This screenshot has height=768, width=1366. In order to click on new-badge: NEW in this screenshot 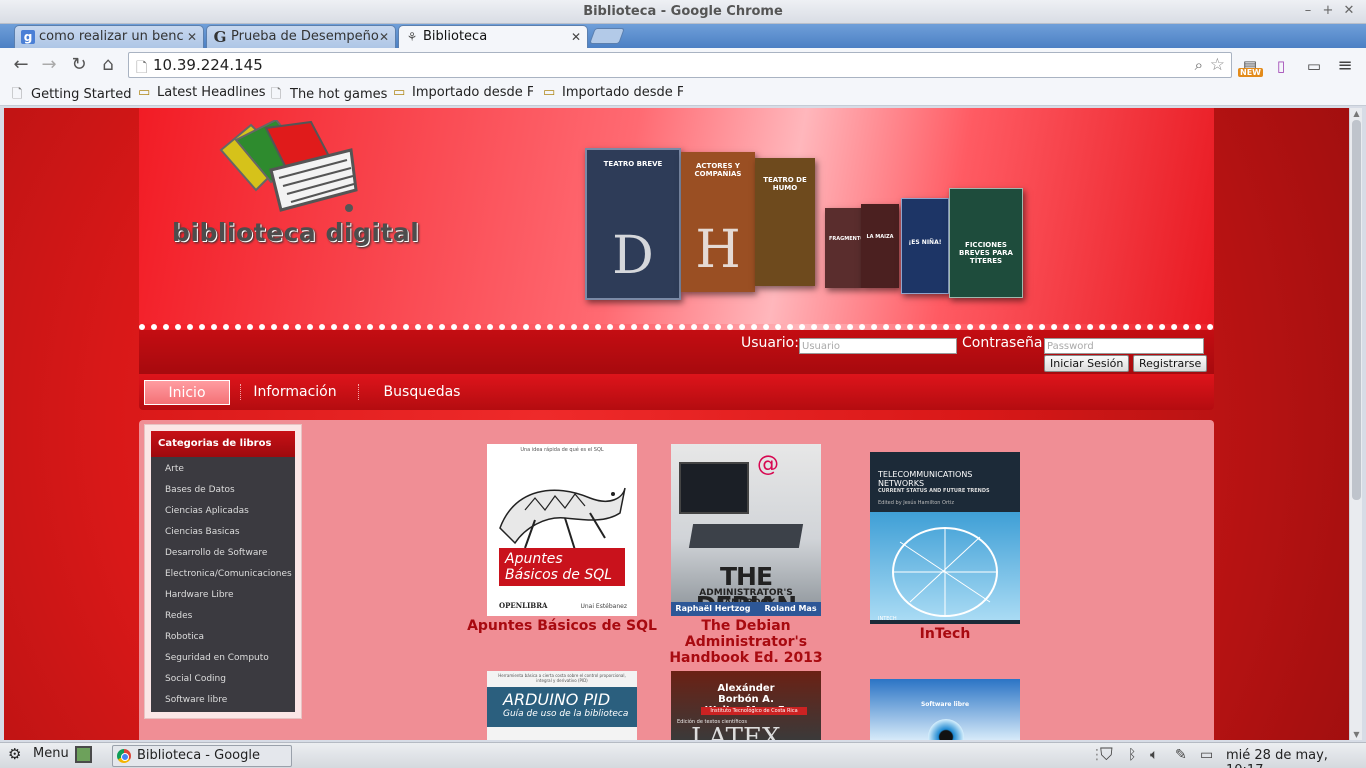, I will do `click(1250, 72)`.